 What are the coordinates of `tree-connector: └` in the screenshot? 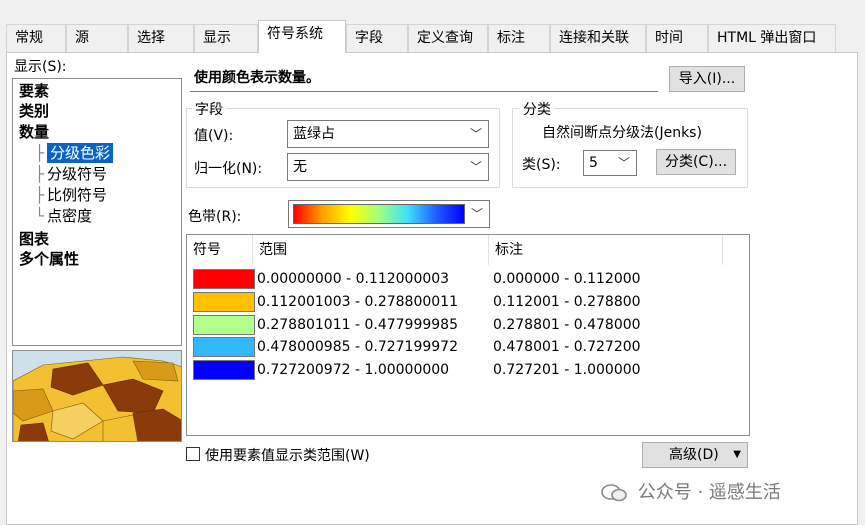 It's located at (40, 216).